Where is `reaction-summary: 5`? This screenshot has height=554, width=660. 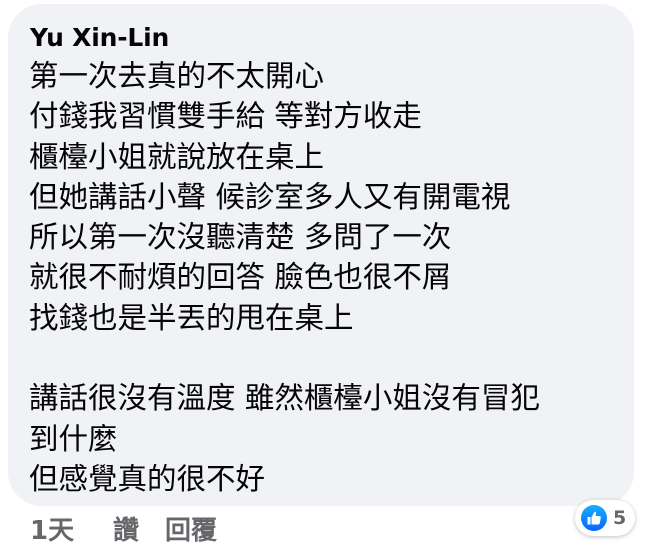 reaction-summary: 5 is located at coordinates (605, 518).